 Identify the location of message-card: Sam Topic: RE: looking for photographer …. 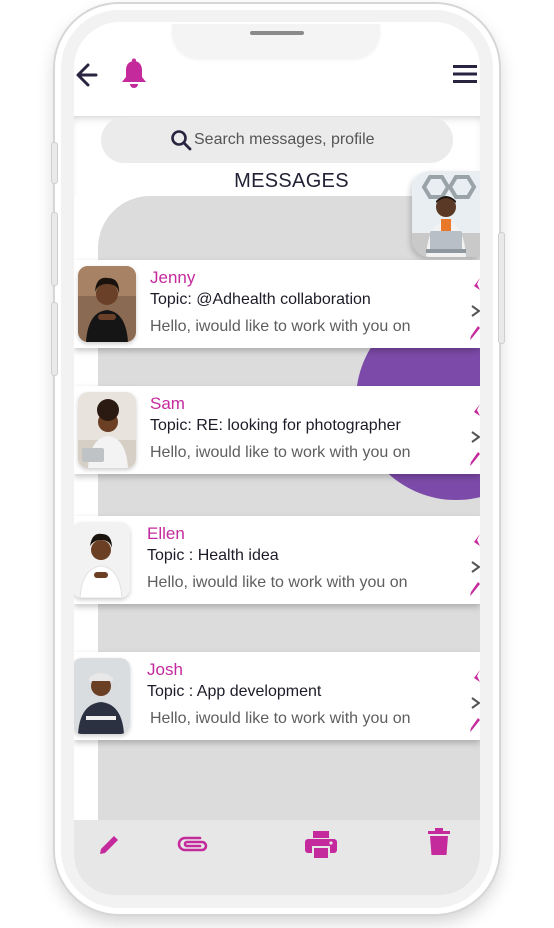
(277, 430).